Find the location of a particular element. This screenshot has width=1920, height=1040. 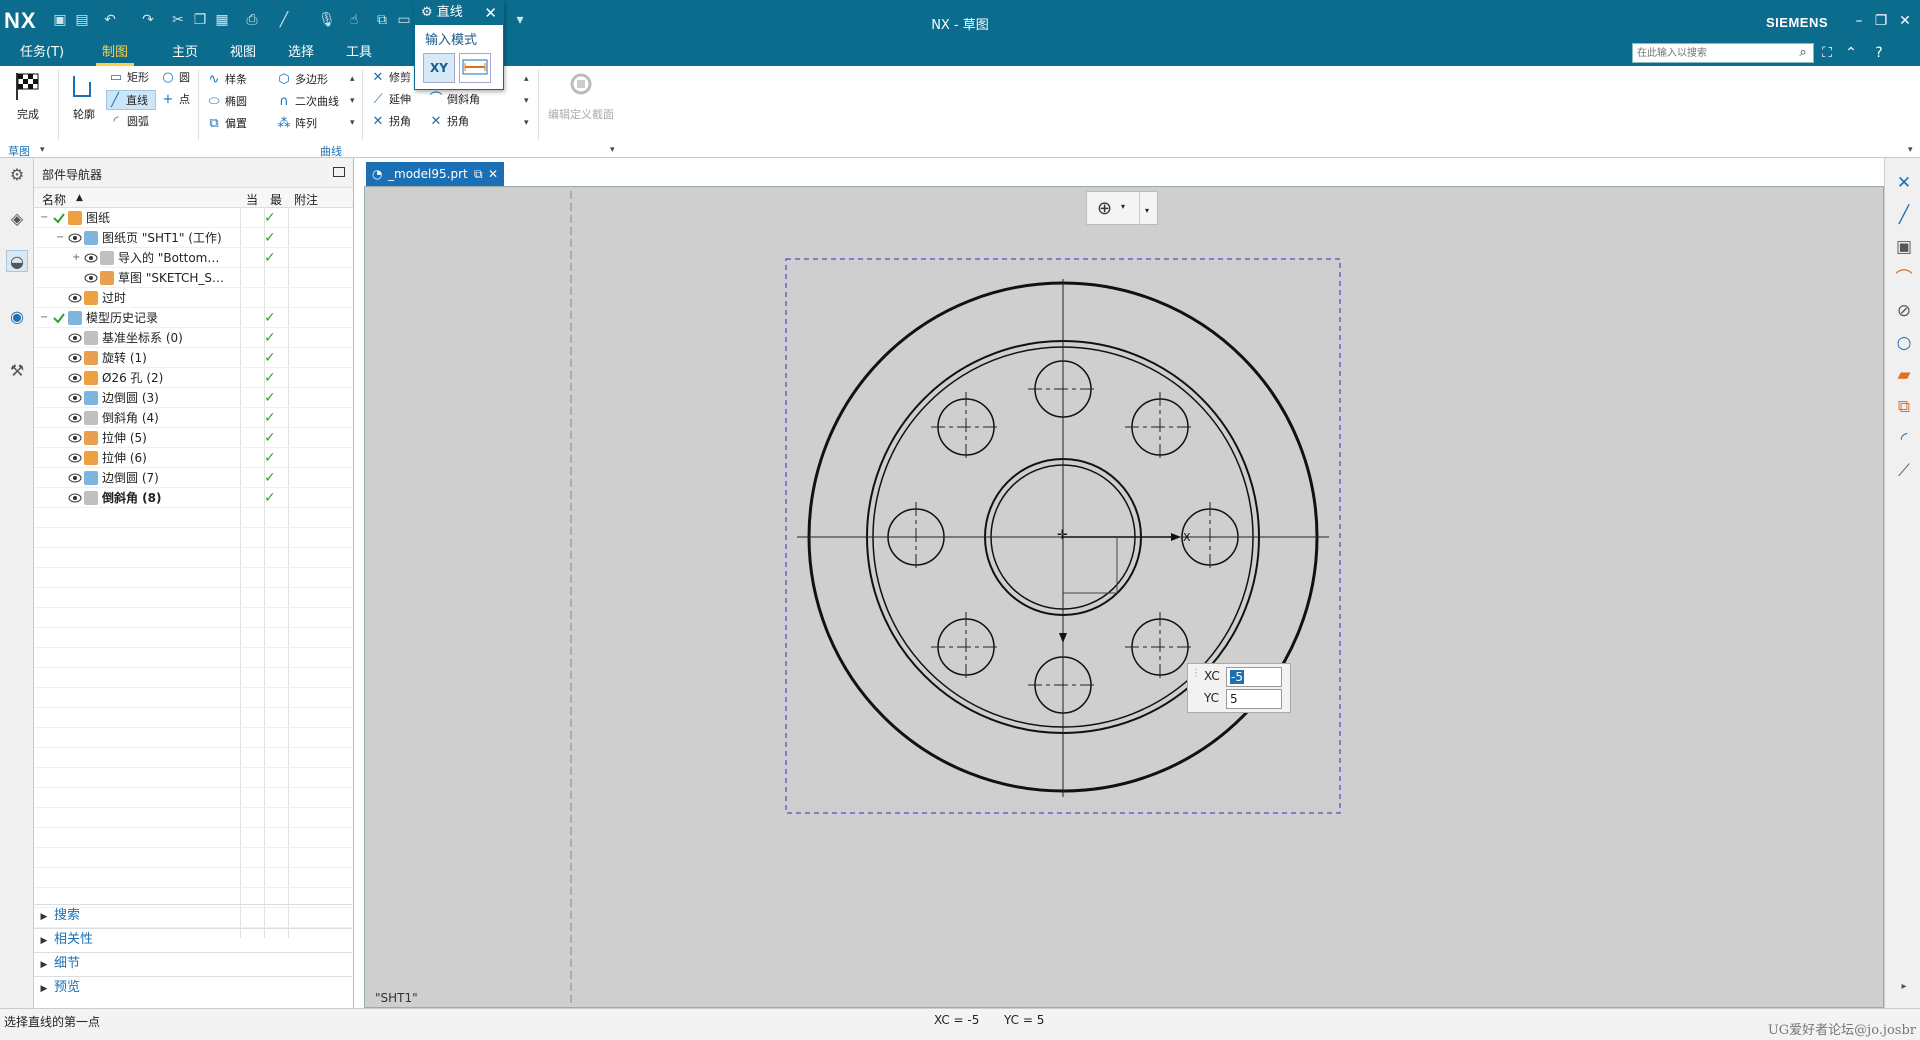

settings-gear-icon: ⚙ is located at coordinates (17, 175).